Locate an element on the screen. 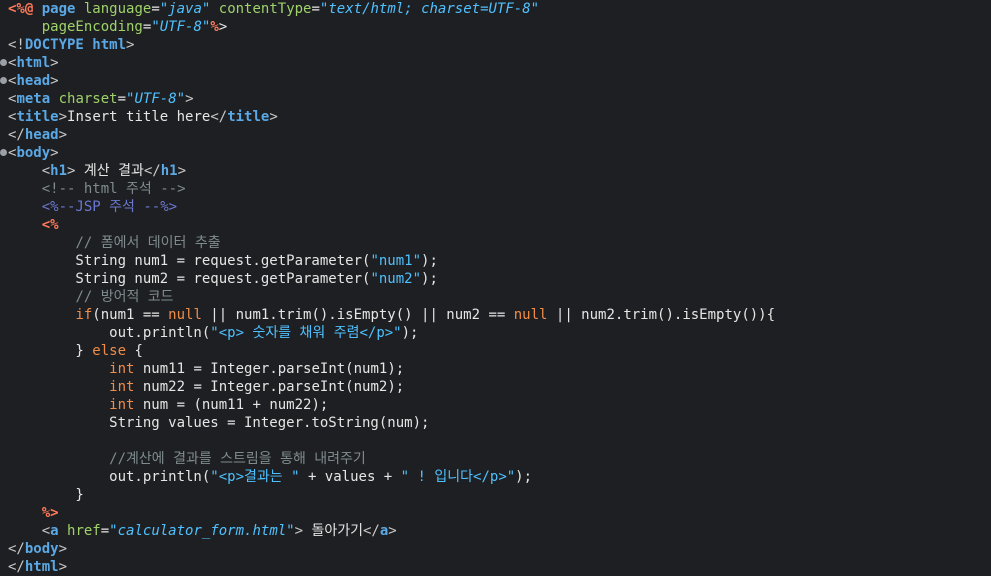 This screenshot has width=991, height=576. token: 돌아가기 is located at coordinates (333, 531).